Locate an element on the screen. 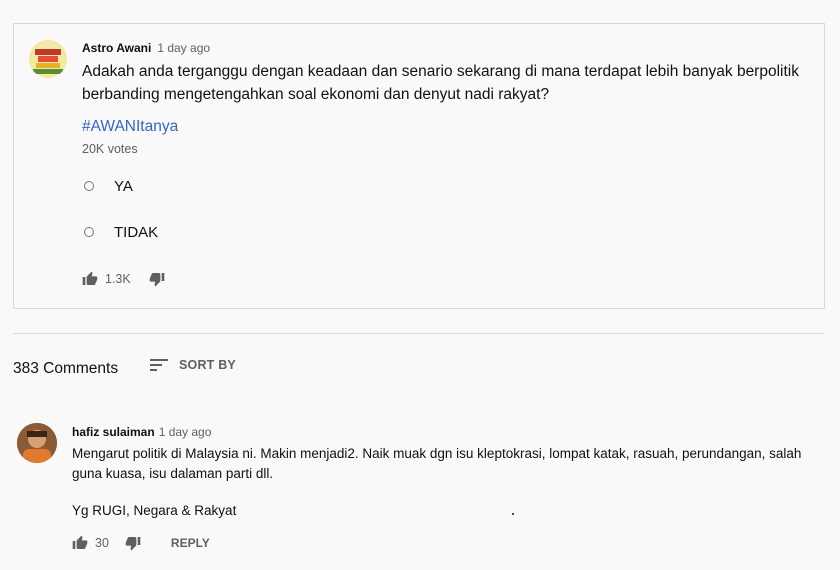 Image resolution: width=840 pixels, height=570 pixels. sort-icon is located at coordinates (159, 365).